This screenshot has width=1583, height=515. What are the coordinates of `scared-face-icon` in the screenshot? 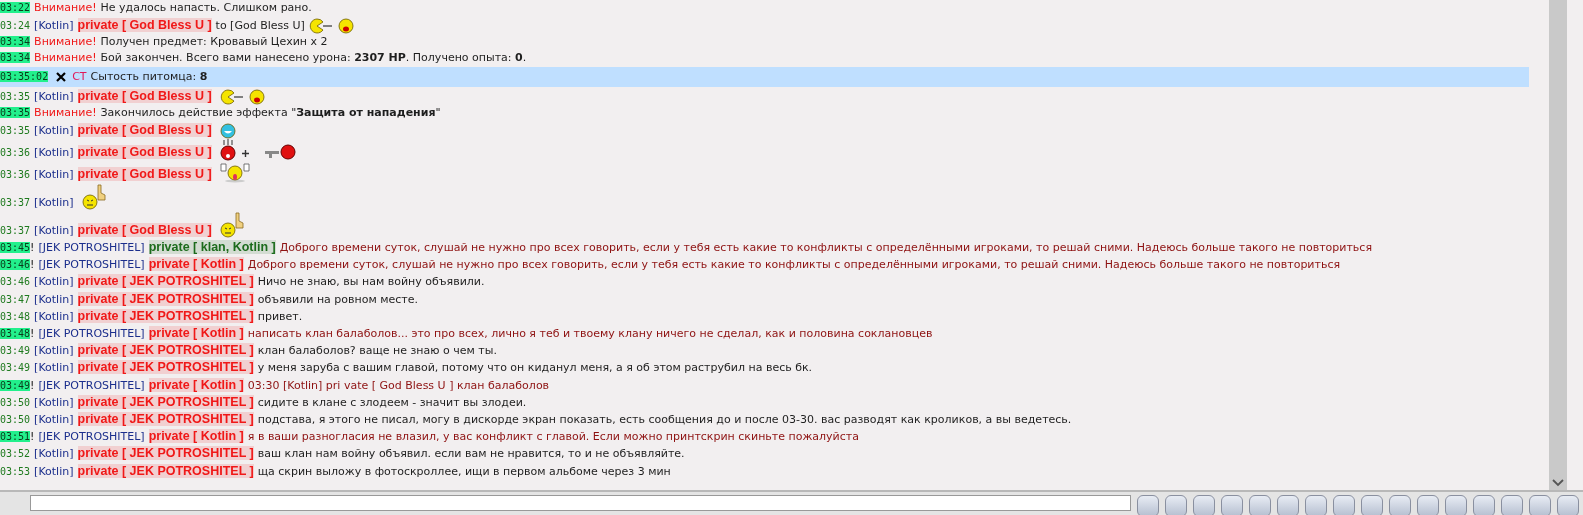 It's located at (227, 150).